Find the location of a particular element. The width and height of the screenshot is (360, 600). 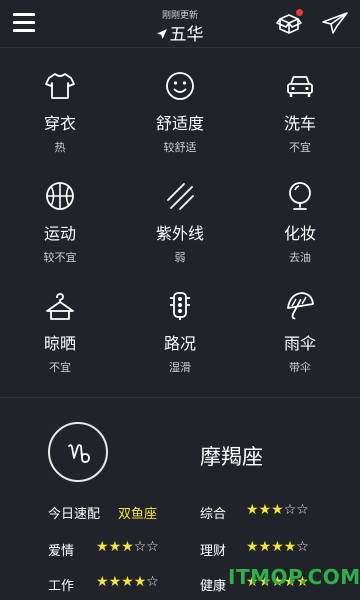

match-label: 今日速配 is located at coordinates (74, 514).